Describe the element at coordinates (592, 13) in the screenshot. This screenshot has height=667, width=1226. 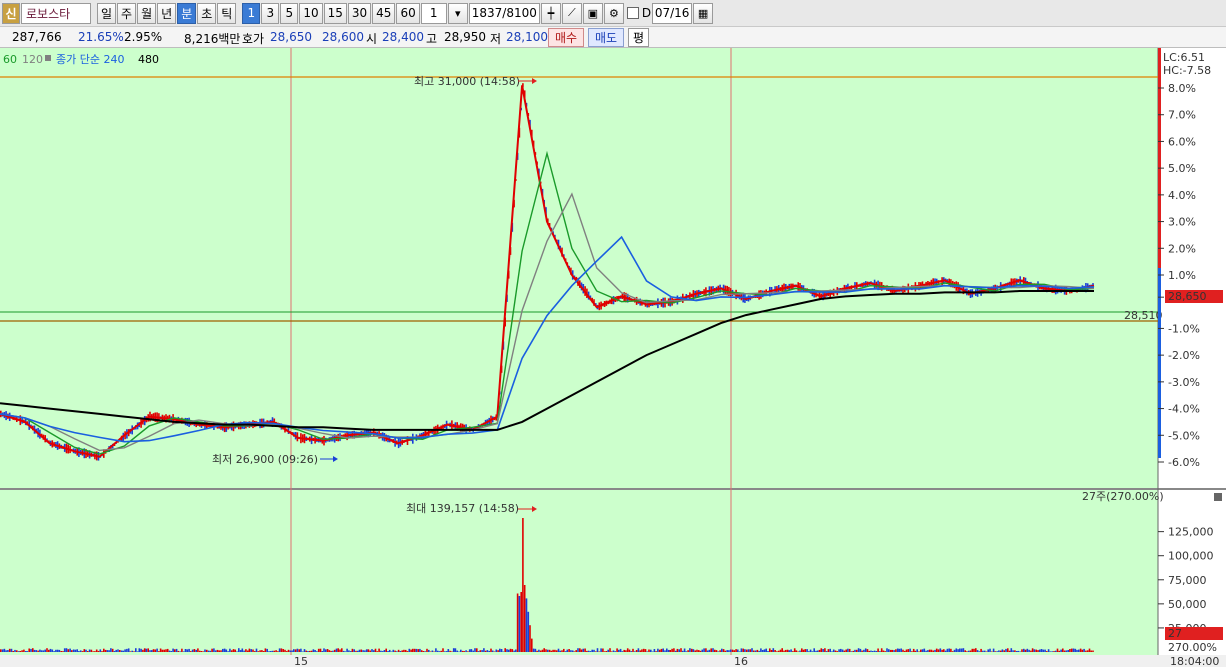
I see `save-icon: ▣` at that location.